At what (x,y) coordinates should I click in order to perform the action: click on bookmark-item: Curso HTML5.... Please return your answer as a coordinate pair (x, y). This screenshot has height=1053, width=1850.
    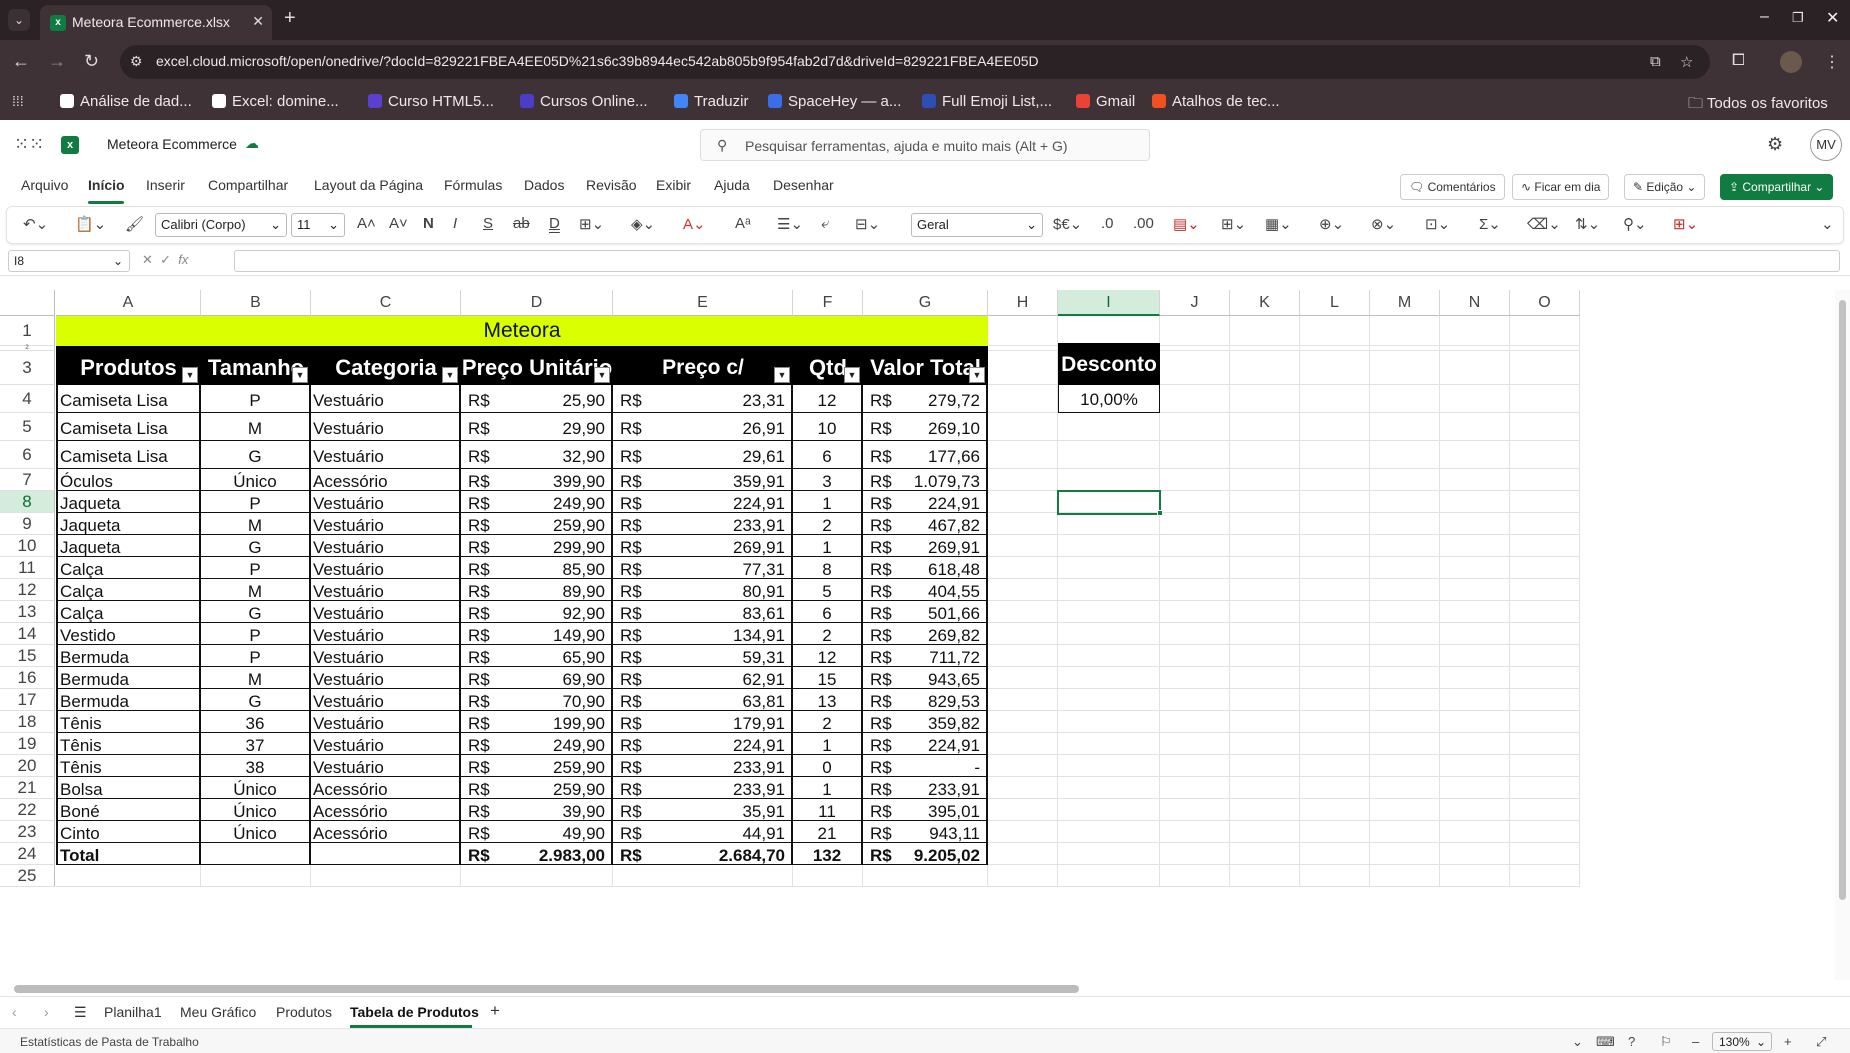
    Looking at the image, I should click on (431, 101).